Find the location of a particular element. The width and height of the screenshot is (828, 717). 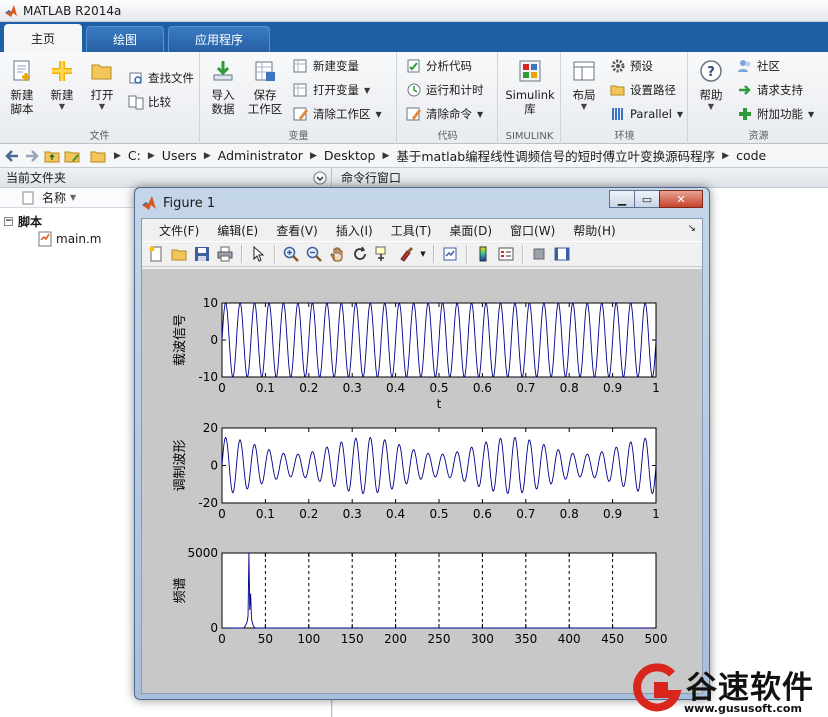

set-path-label: 设置路径 is located at coordinates (653, 90).